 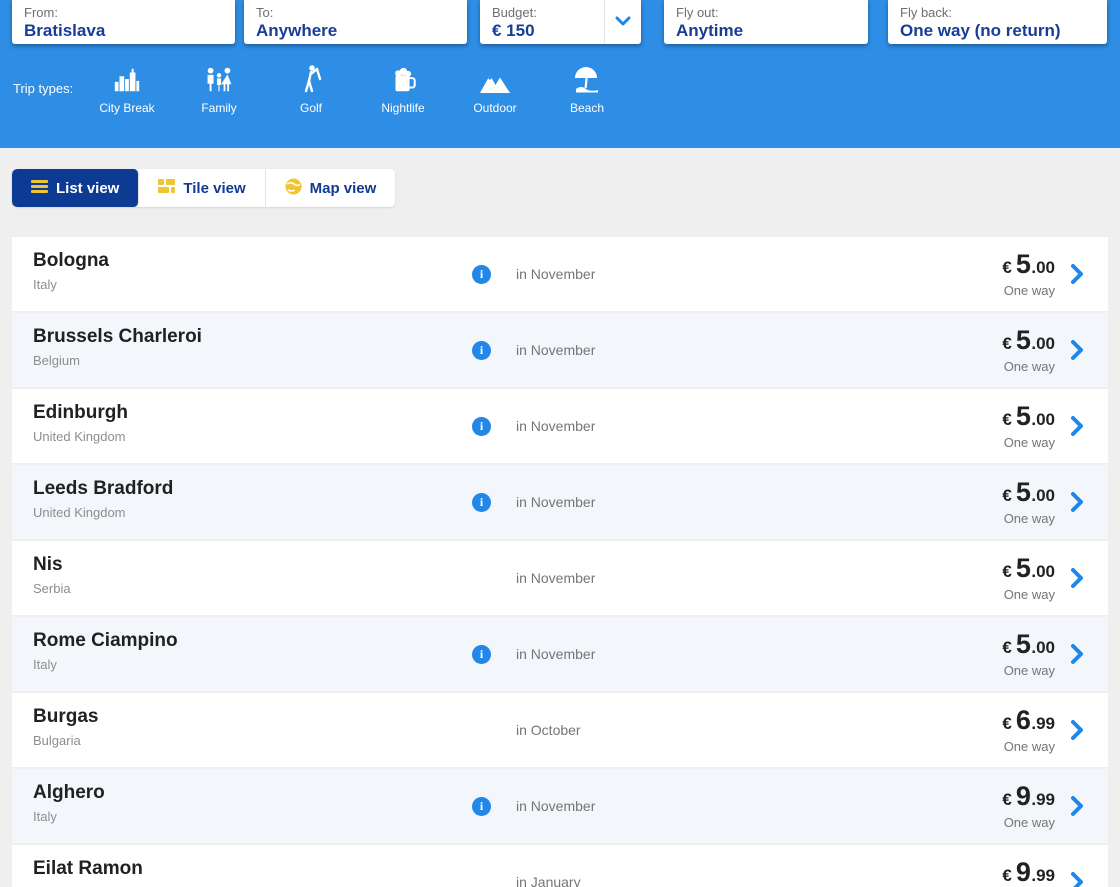 I want to click on tab-map-view: Map view, so click(x=330, y=188).